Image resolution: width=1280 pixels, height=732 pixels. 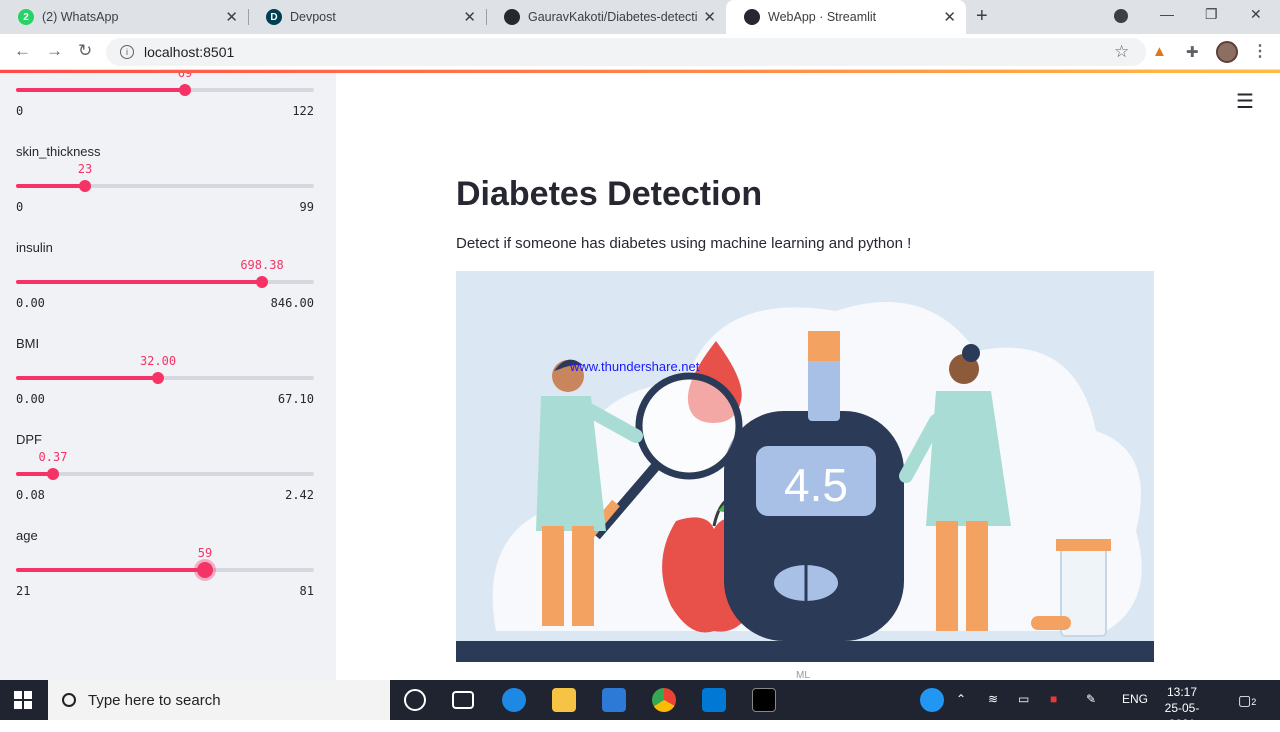 I want to click on new-tab-button: +, so click(x=982, y=16).